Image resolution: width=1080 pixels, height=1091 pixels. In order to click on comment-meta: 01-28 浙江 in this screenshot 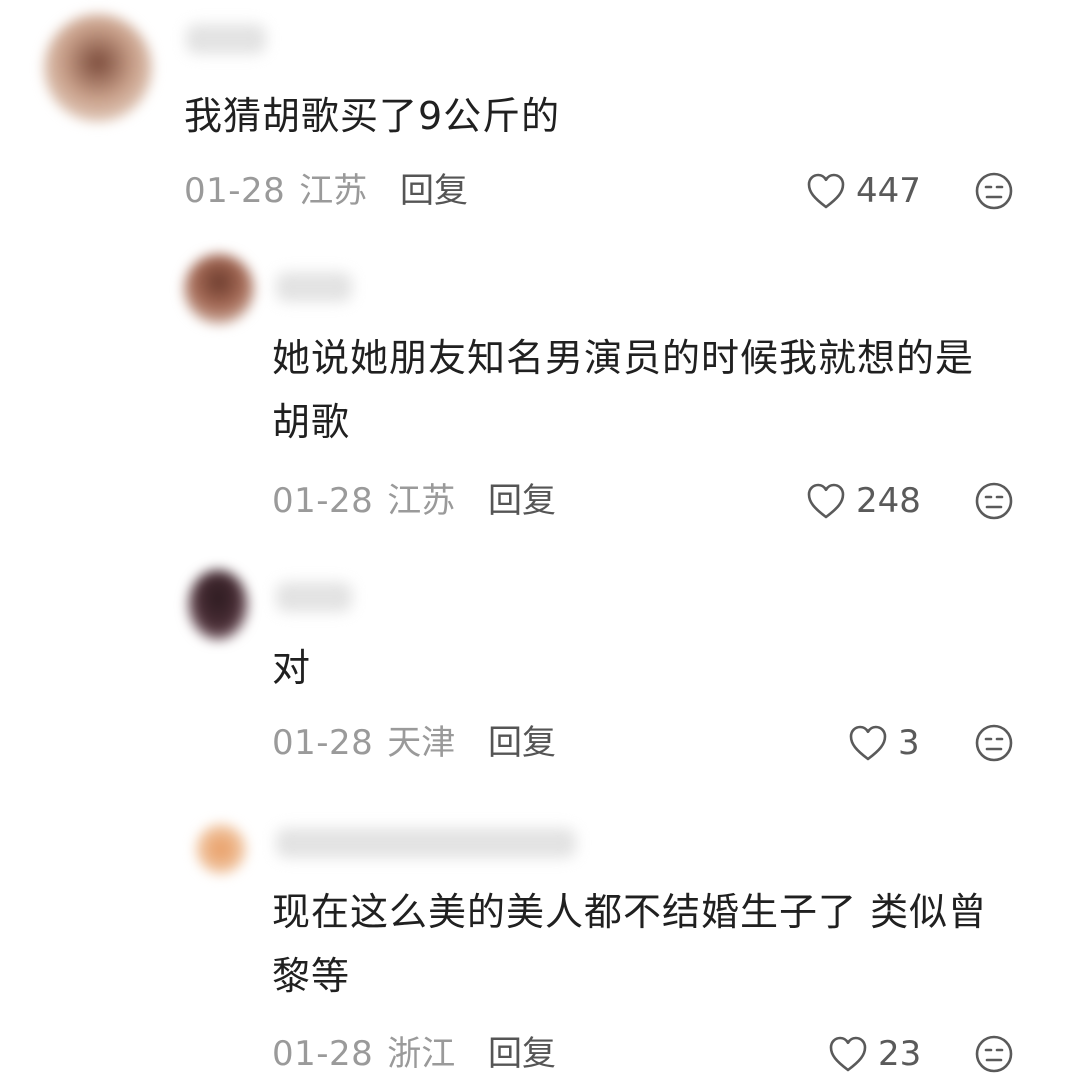, I will do `click(363, 1054)`.